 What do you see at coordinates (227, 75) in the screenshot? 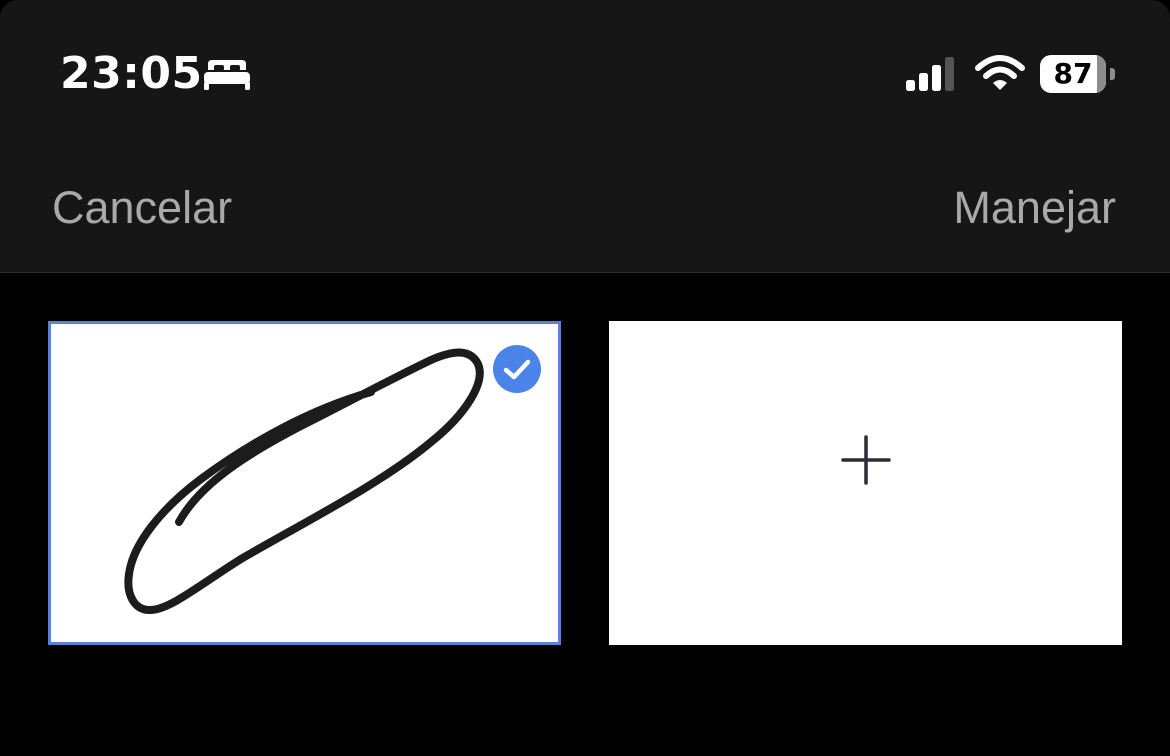
I see `bed-icon` at bounding box center [227, 75].